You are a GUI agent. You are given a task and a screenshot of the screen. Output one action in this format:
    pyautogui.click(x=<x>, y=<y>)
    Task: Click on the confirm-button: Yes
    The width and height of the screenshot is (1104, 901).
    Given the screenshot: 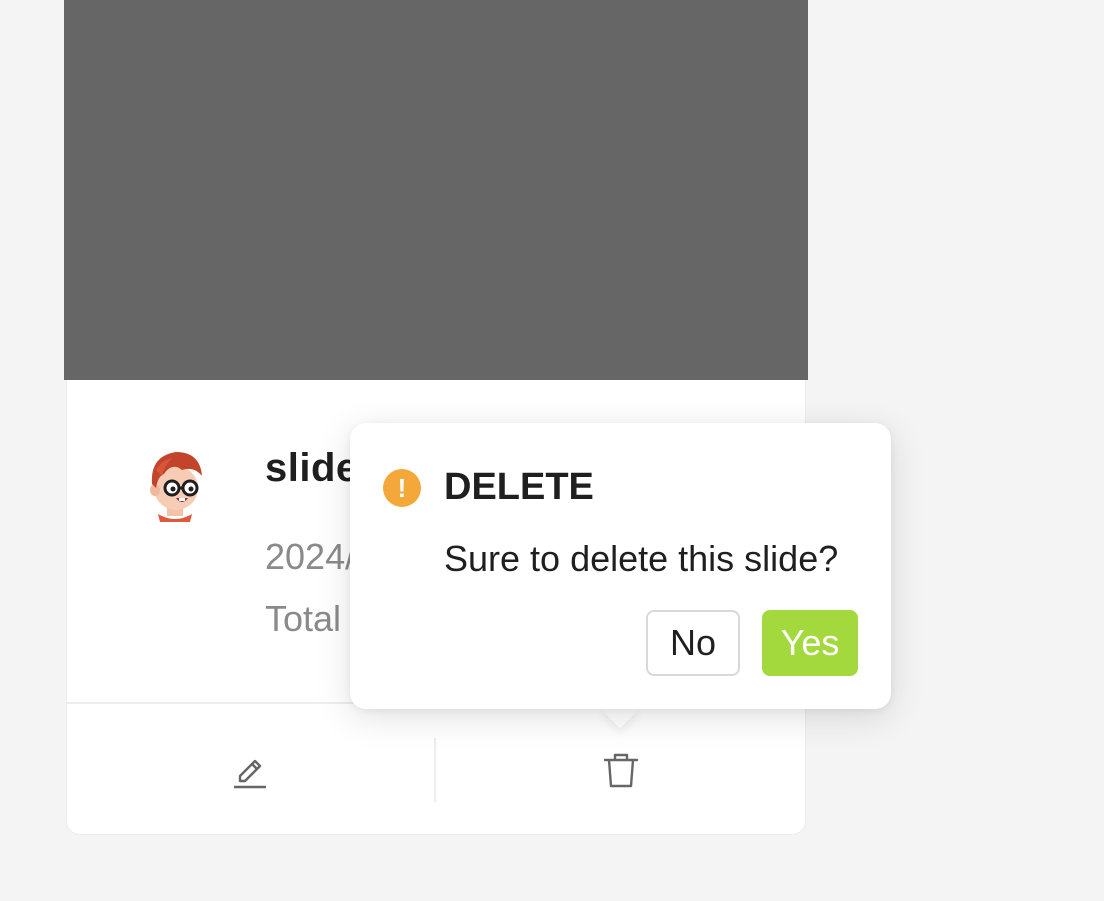 What is the action you would take?
    pyautogui.click(x=810, y=643)
    